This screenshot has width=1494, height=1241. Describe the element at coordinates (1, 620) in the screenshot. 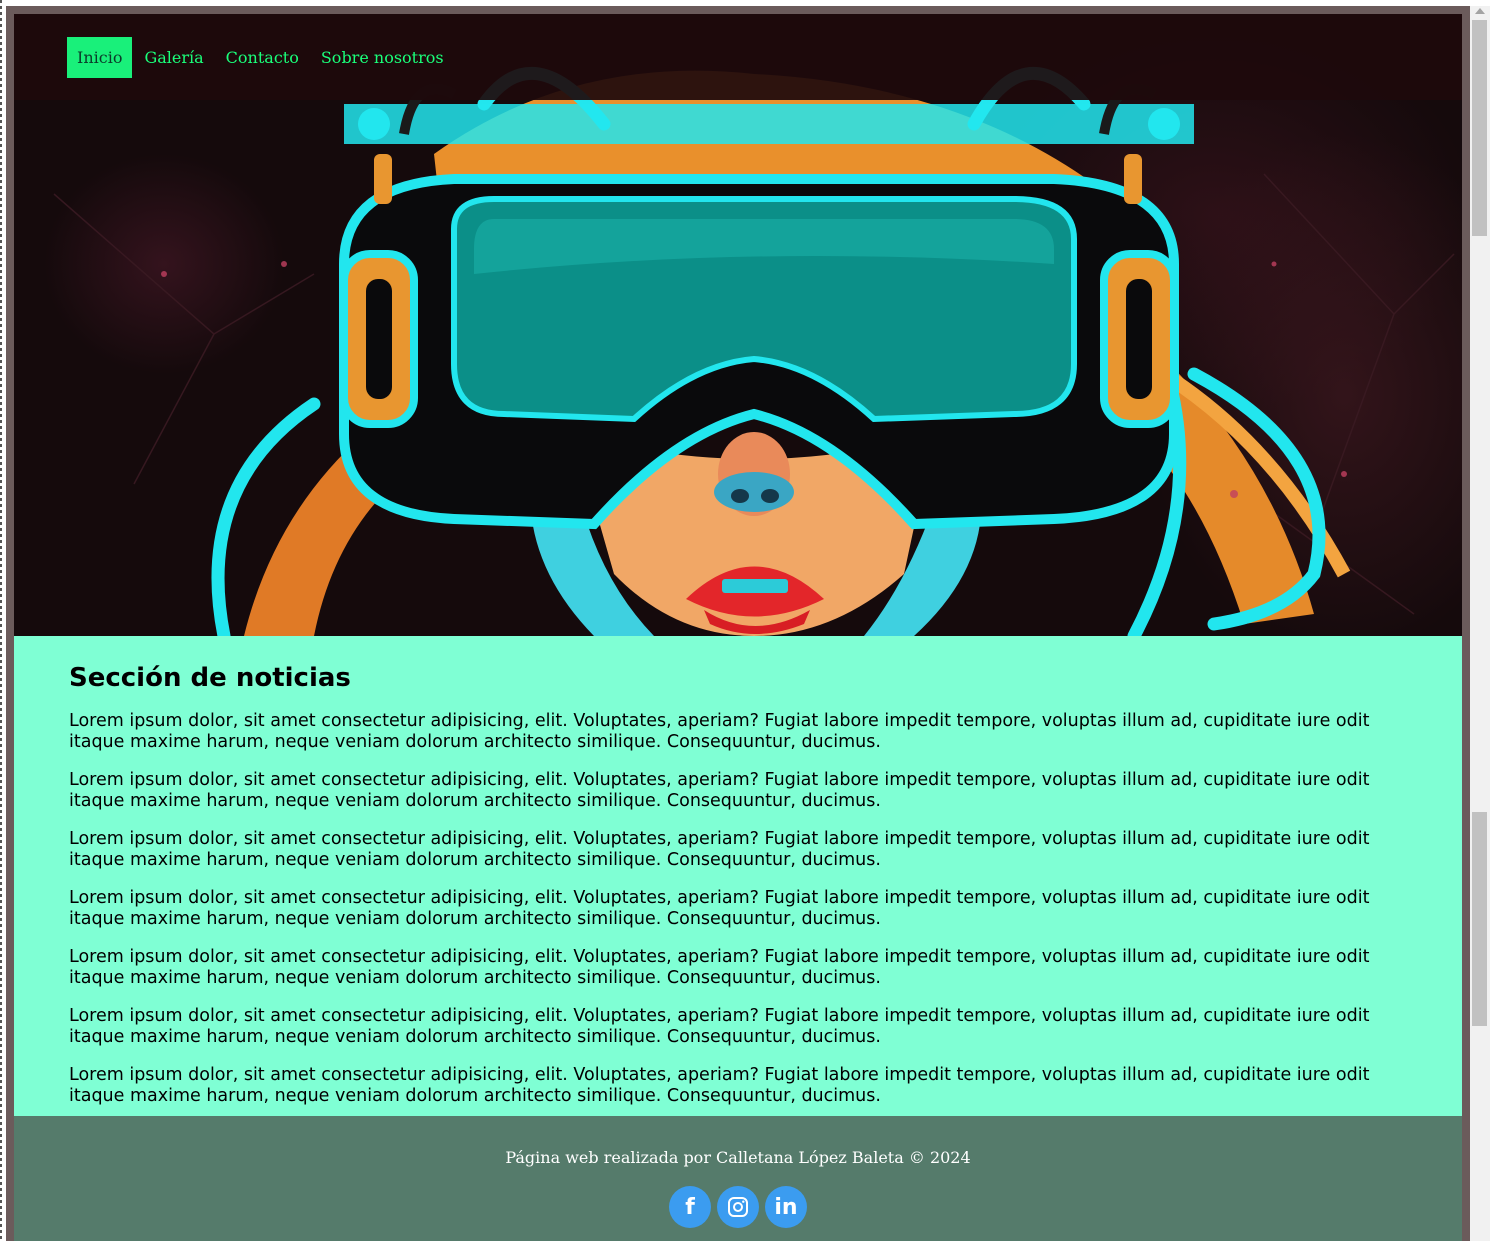

I see `page-edge` at that location.